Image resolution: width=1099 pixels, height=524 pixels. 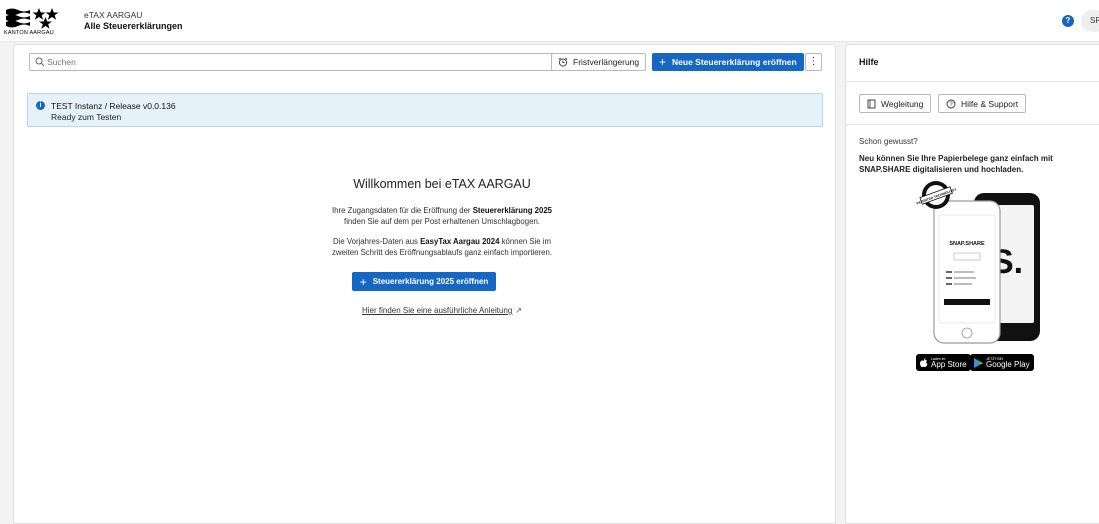 I want to click on open-tax-return-label: Steuererklärung 2025 eröffnen, so click(x=430, y=281).